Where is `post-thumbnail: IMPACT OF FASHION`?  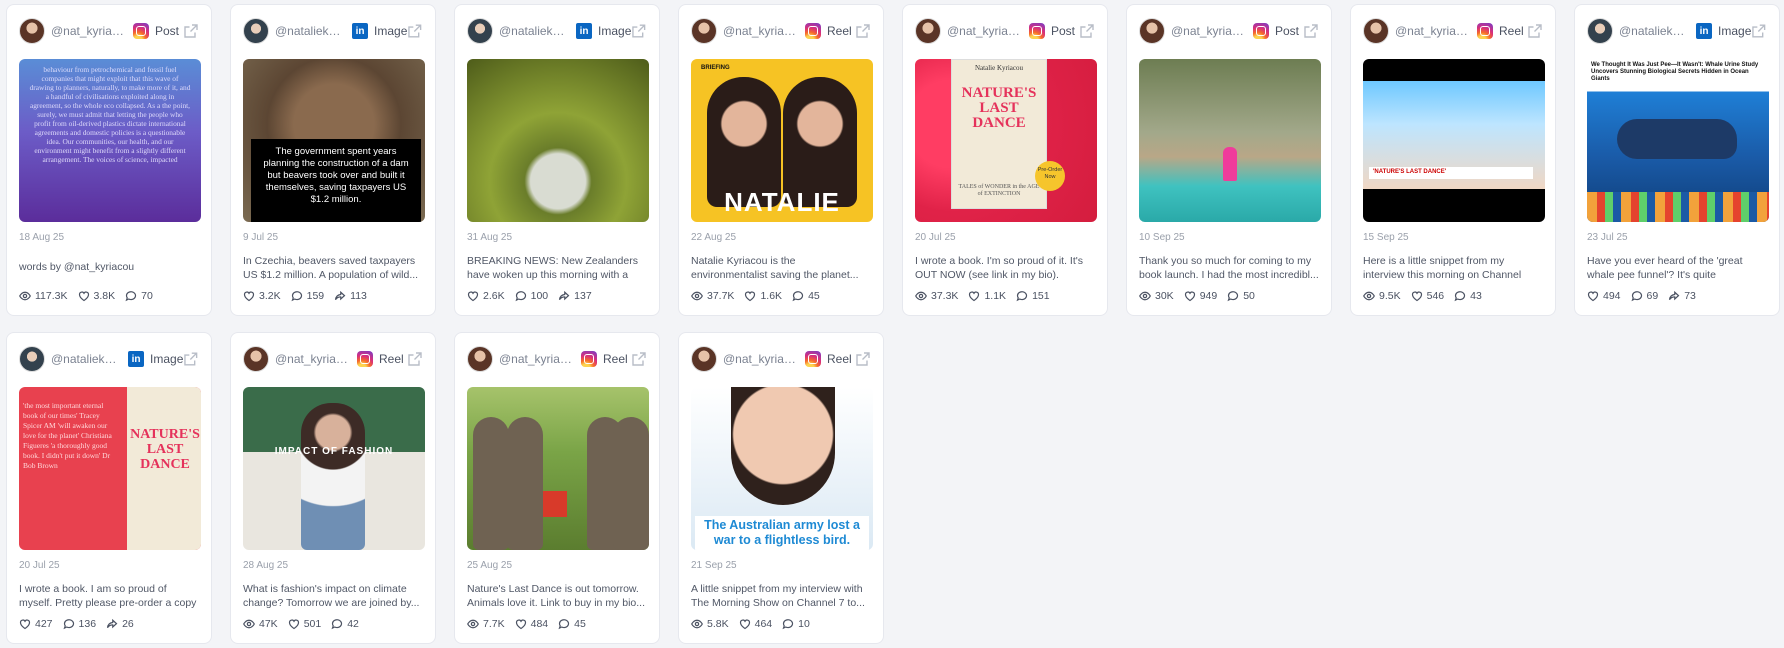
post-thumbnail: IMPACT OF FASHION is located at coordinates (334, 468).